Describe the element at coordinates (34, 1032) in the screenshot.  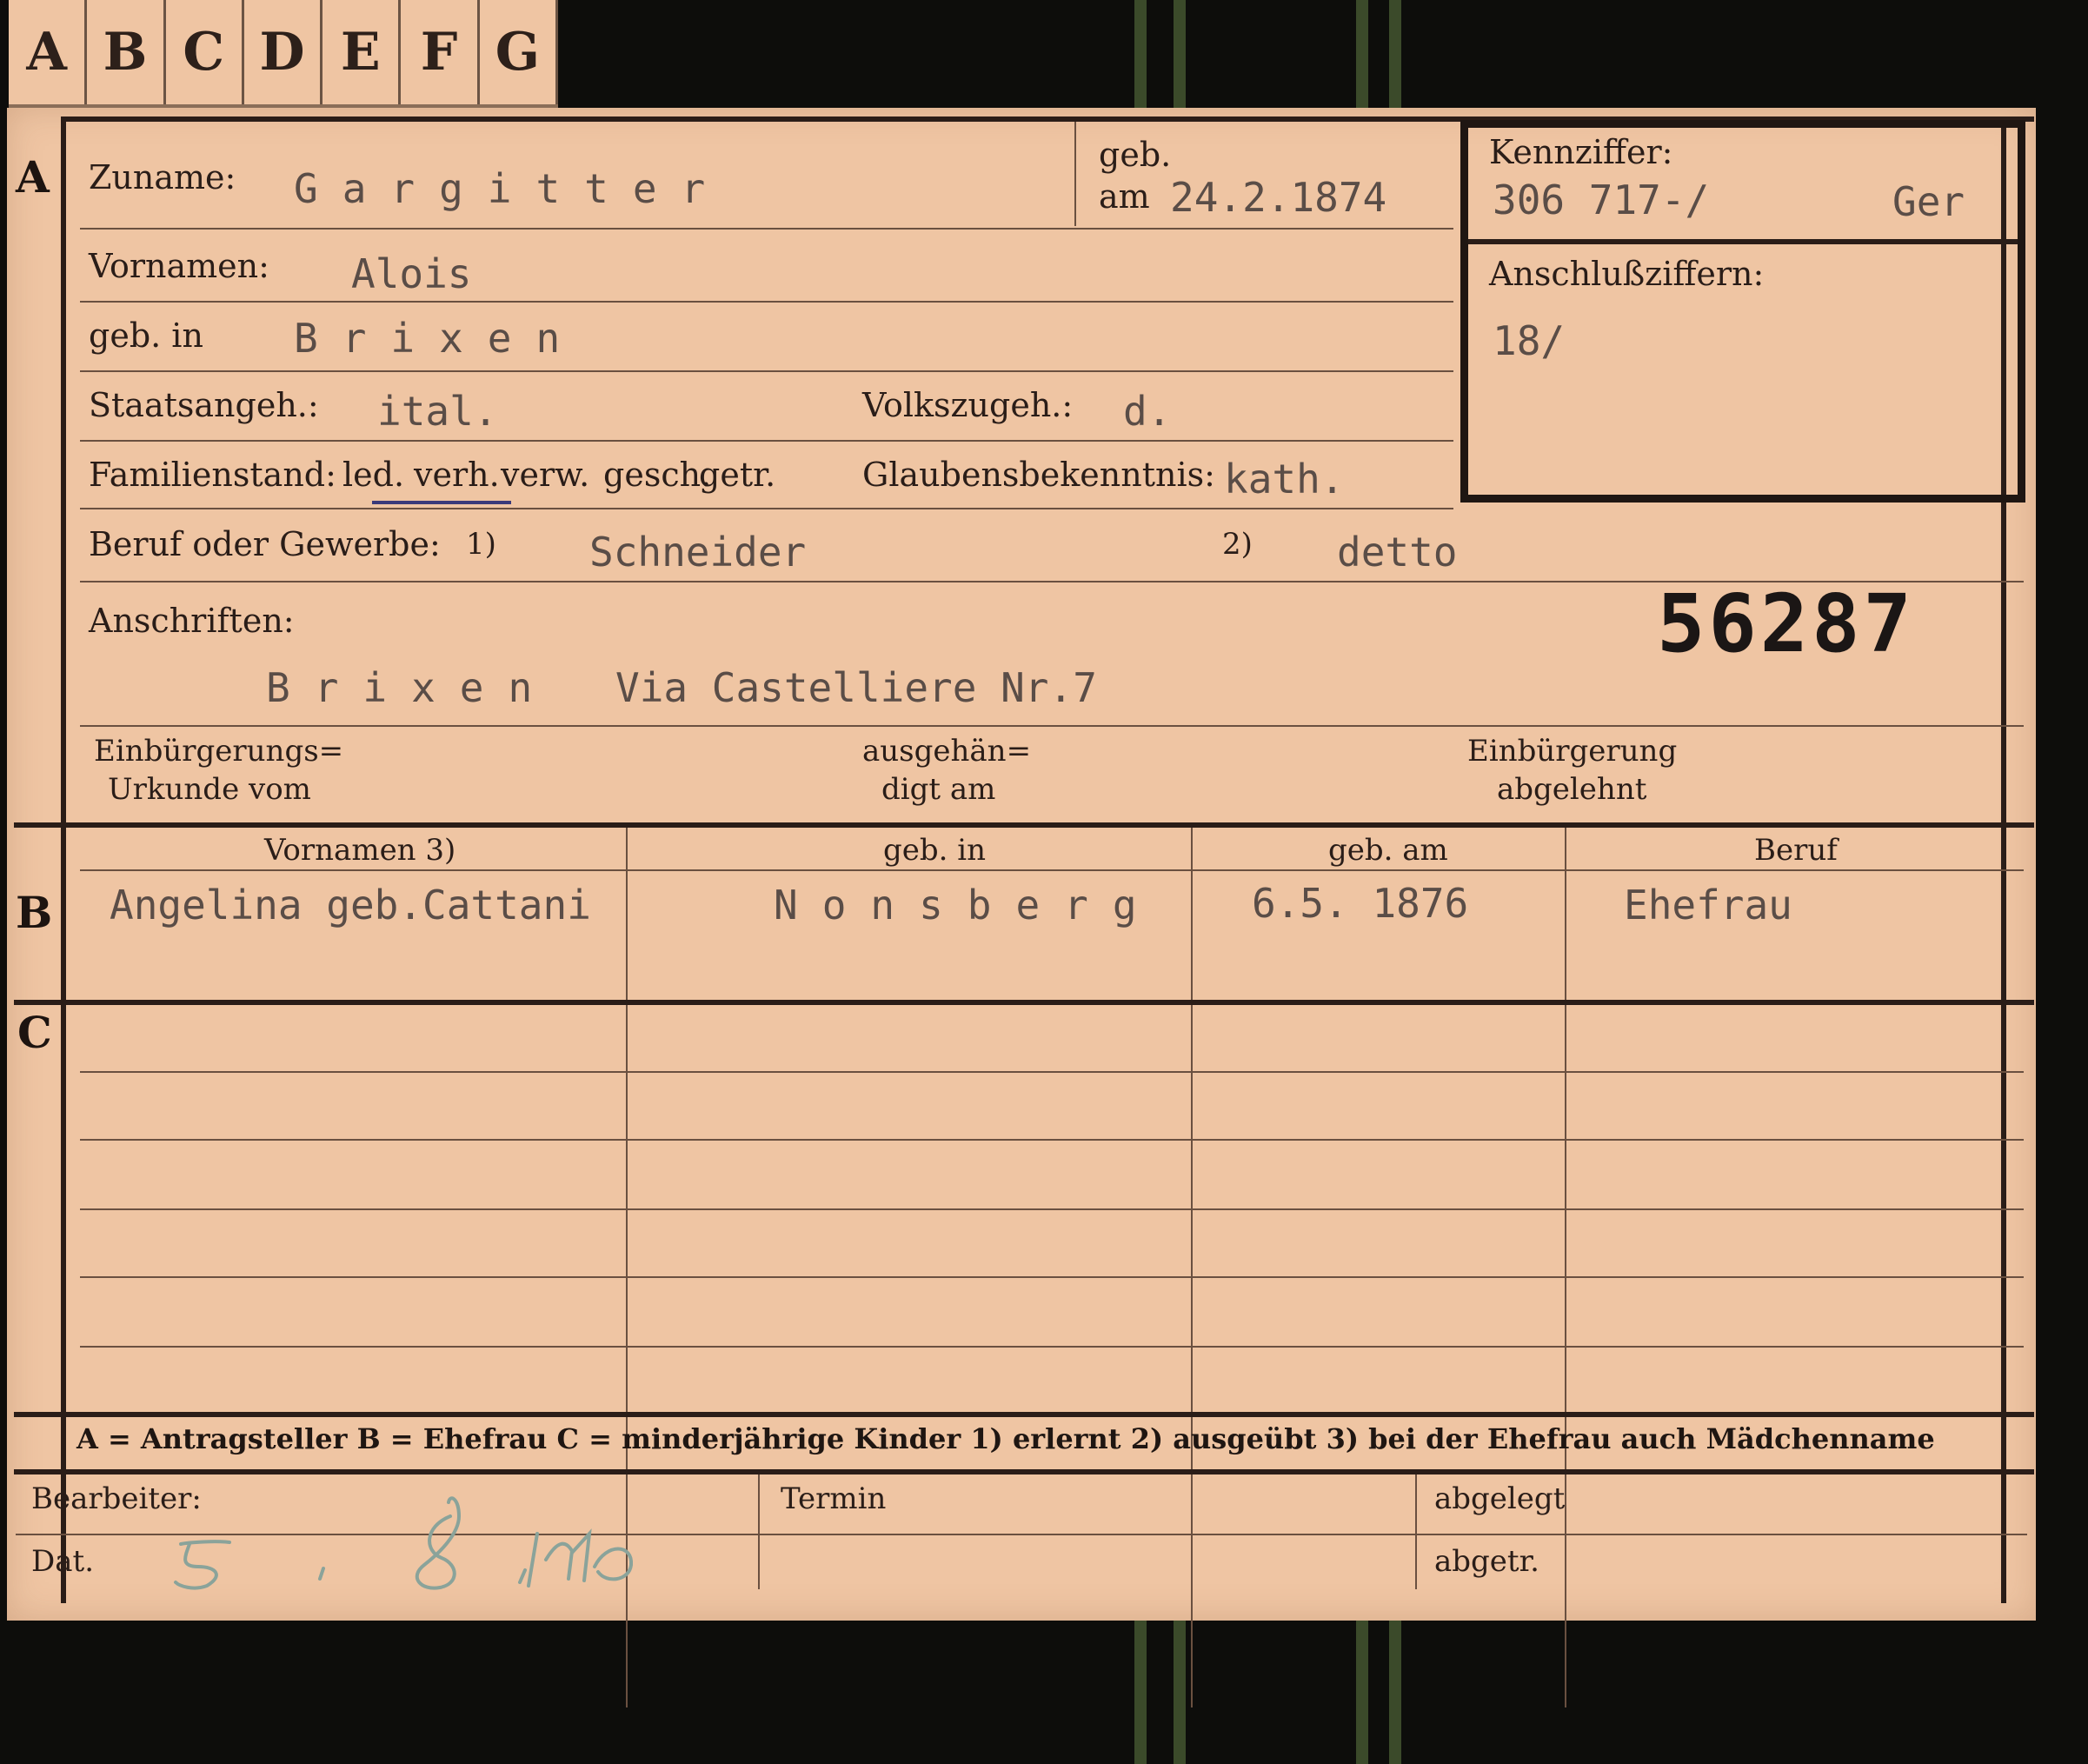
I see `section-c-marker: C` at that location.